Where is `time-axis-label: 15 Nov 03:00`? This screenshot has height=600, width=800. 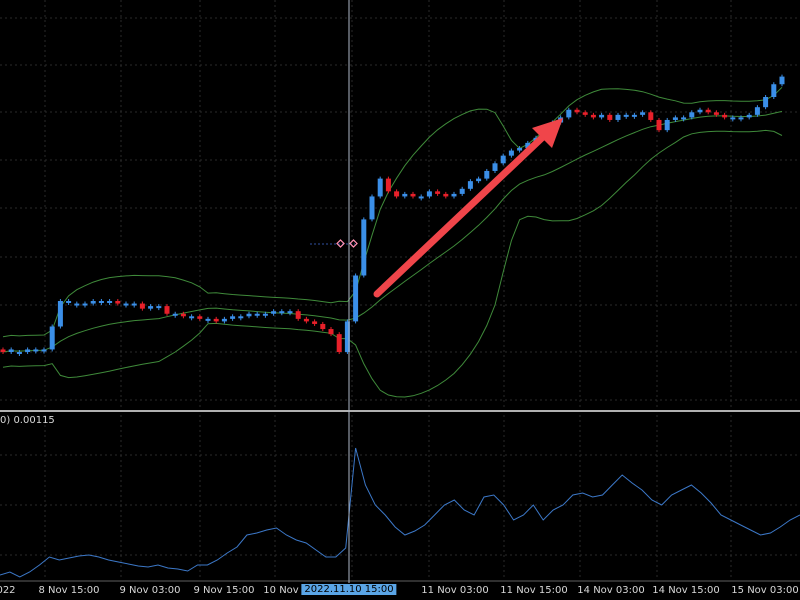
time-axis-label: 15 Nov 03:00 is located at coordinates (765, 590).